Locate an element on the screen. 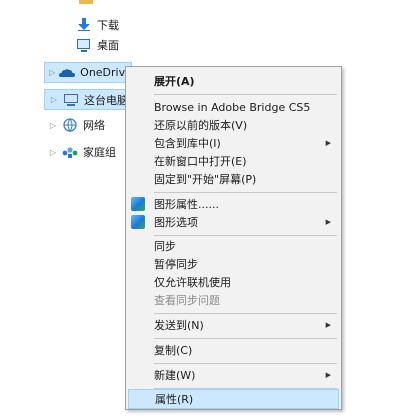 The height and width of the screenshot is (416, 407). tree-item-network-label: 网络 is located at coordinates (94, 125).